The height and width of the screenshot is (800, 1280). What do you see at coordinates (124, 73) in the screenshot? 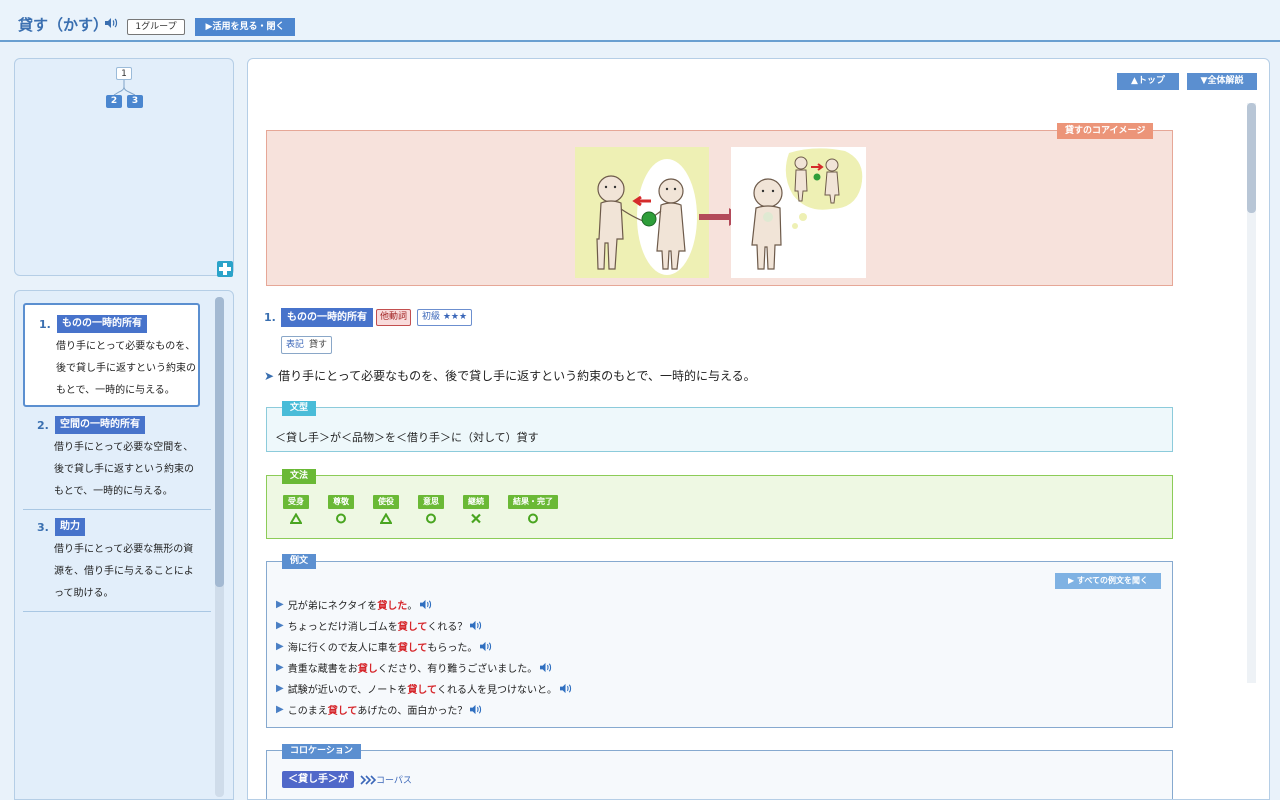
I see `tree-node-1: 1` at bounding box center [124, 73].